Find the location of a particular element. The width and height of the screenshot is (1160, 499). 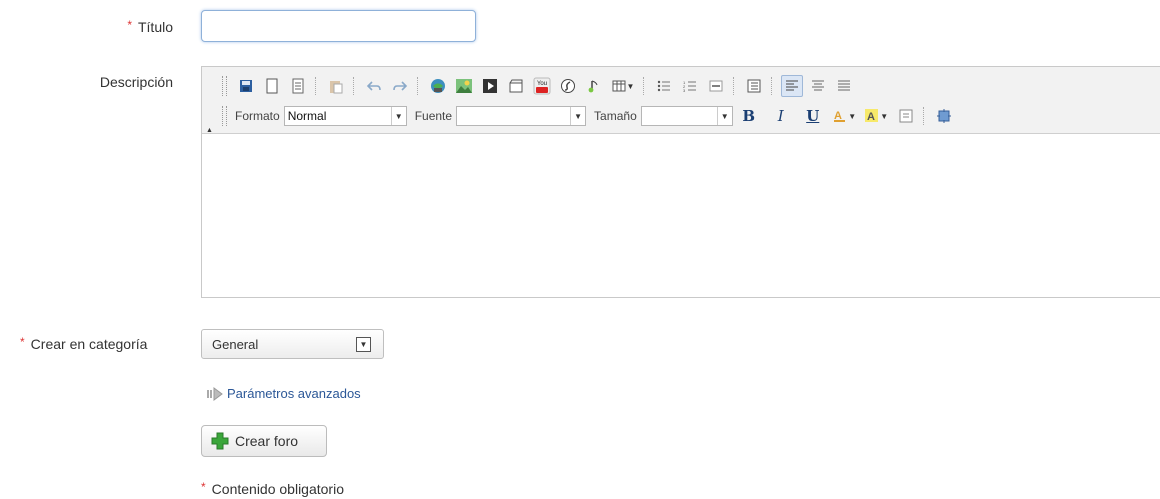

titulo-label: Título is located at coordinates (155, 27).